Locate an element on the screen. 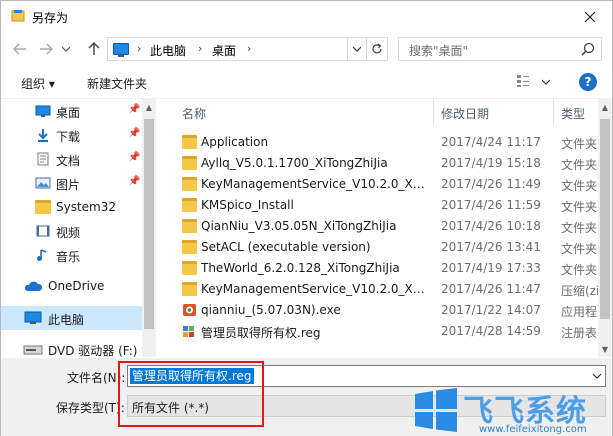  nav-item-desktop: 桌面 📌 is located at coordinates (71, 111).